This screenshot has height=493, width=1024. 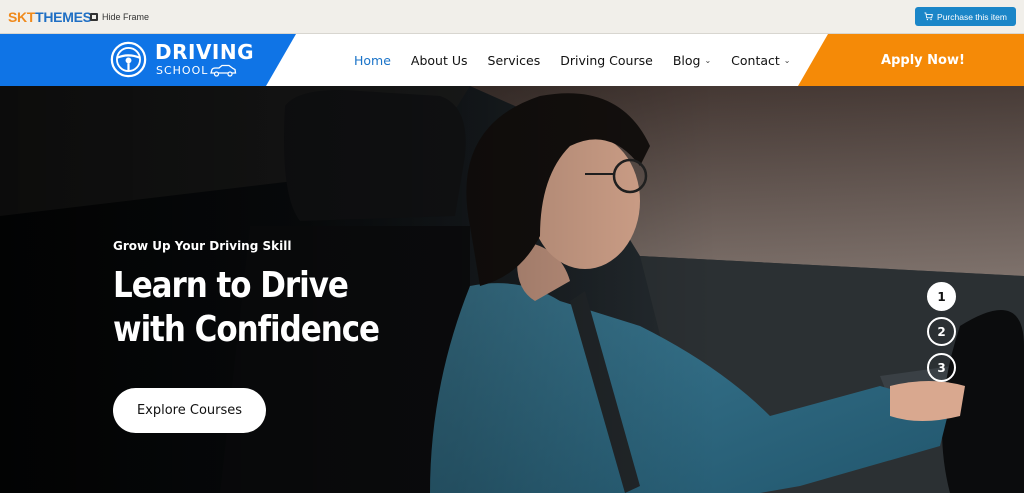 What do you see at coordinates (755, 60) in the screenshot?
I see `nav-contact-label: Contact` at bounding box center [755, 60].